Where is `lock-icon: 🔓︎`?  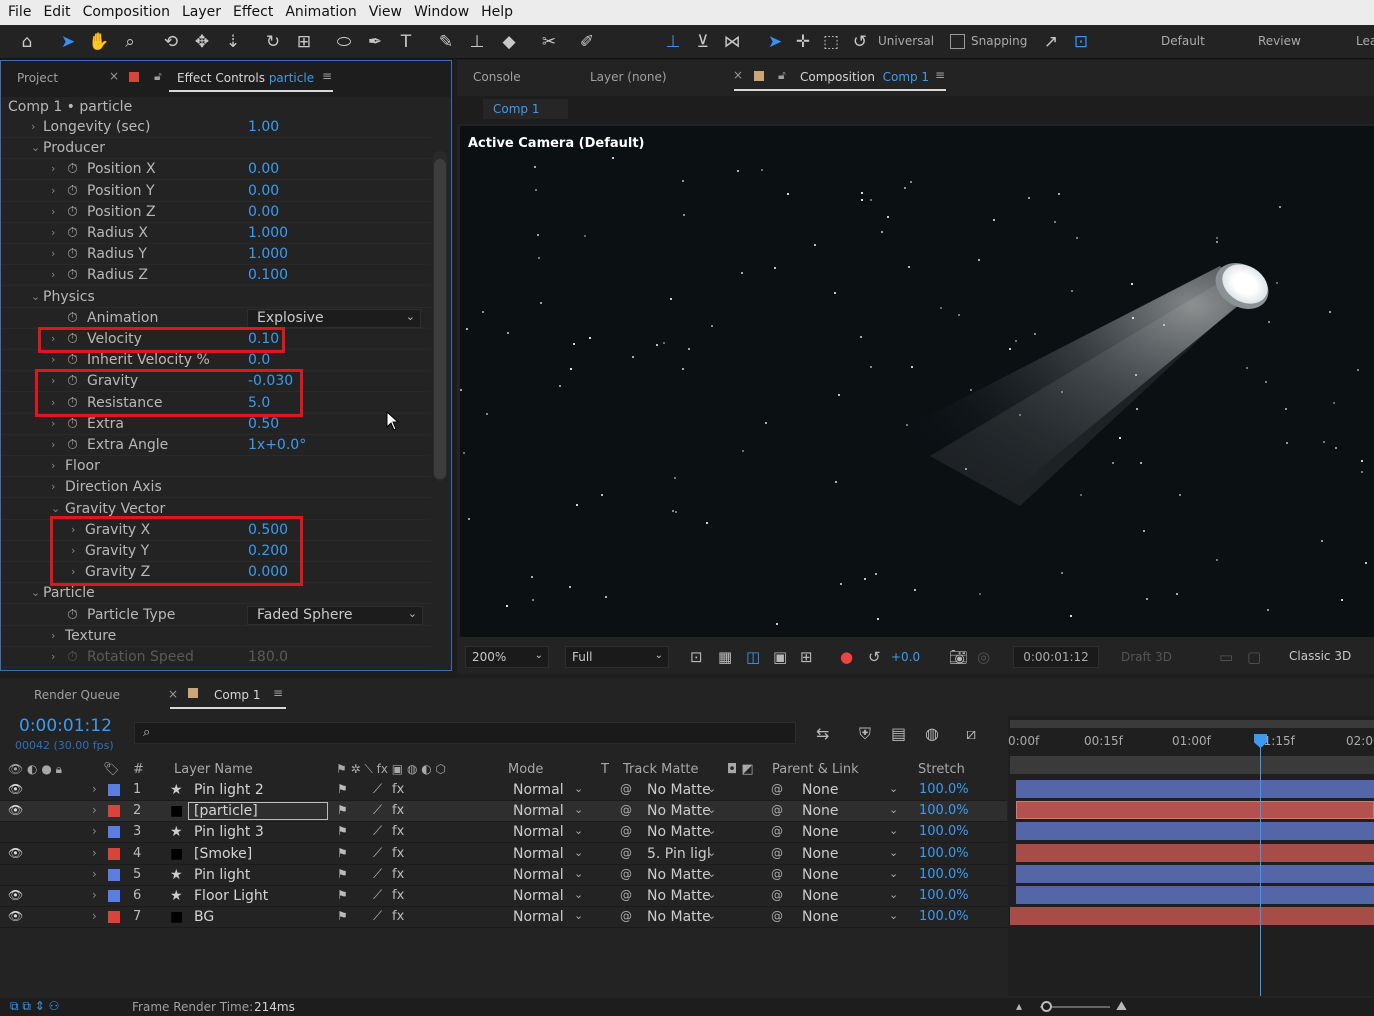
lock-icon: 🔓︎ is located at coordinates (782, 75).